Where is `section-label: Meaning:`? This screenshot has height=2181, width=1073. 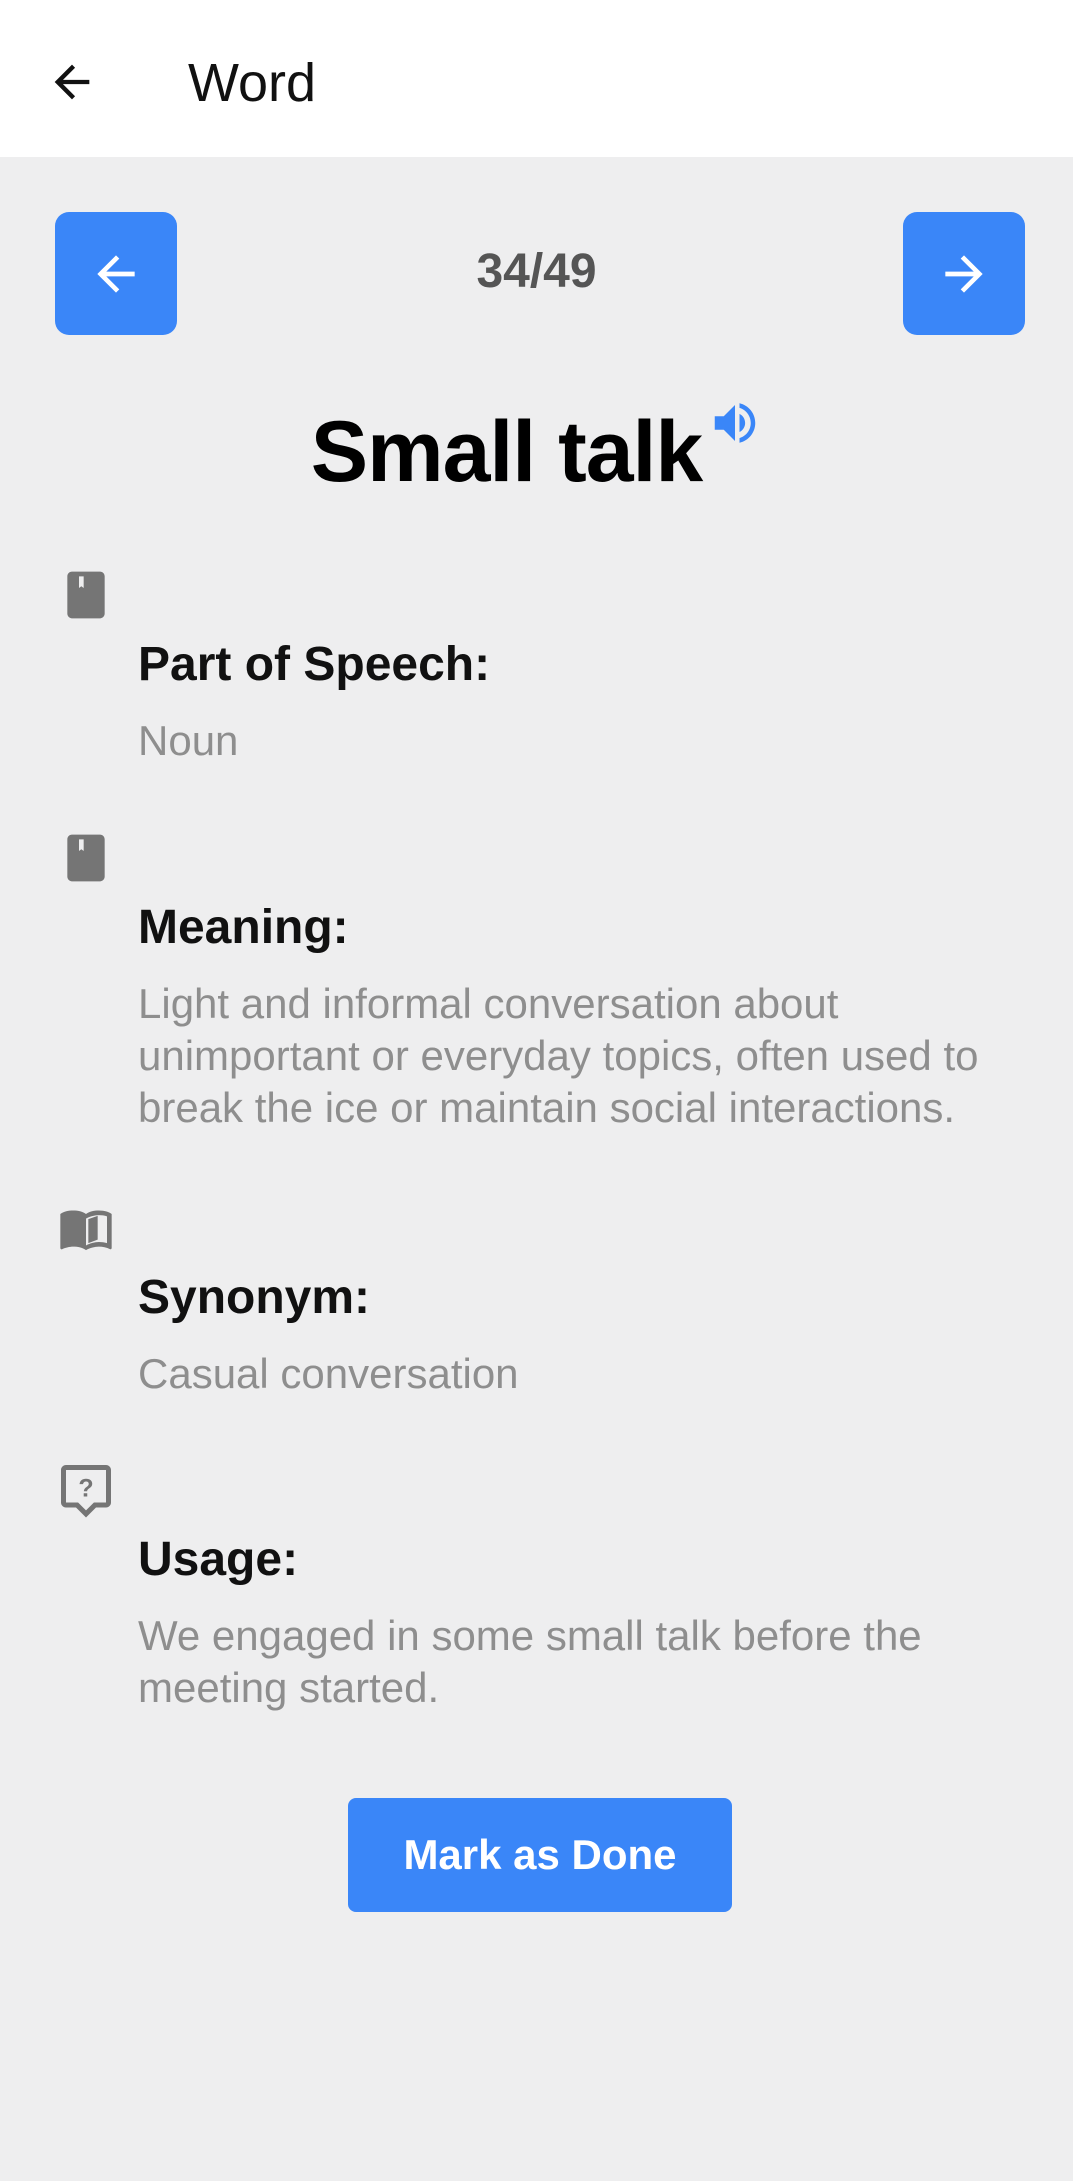
section-label: Meaning: is located at coordinates (243, 927).